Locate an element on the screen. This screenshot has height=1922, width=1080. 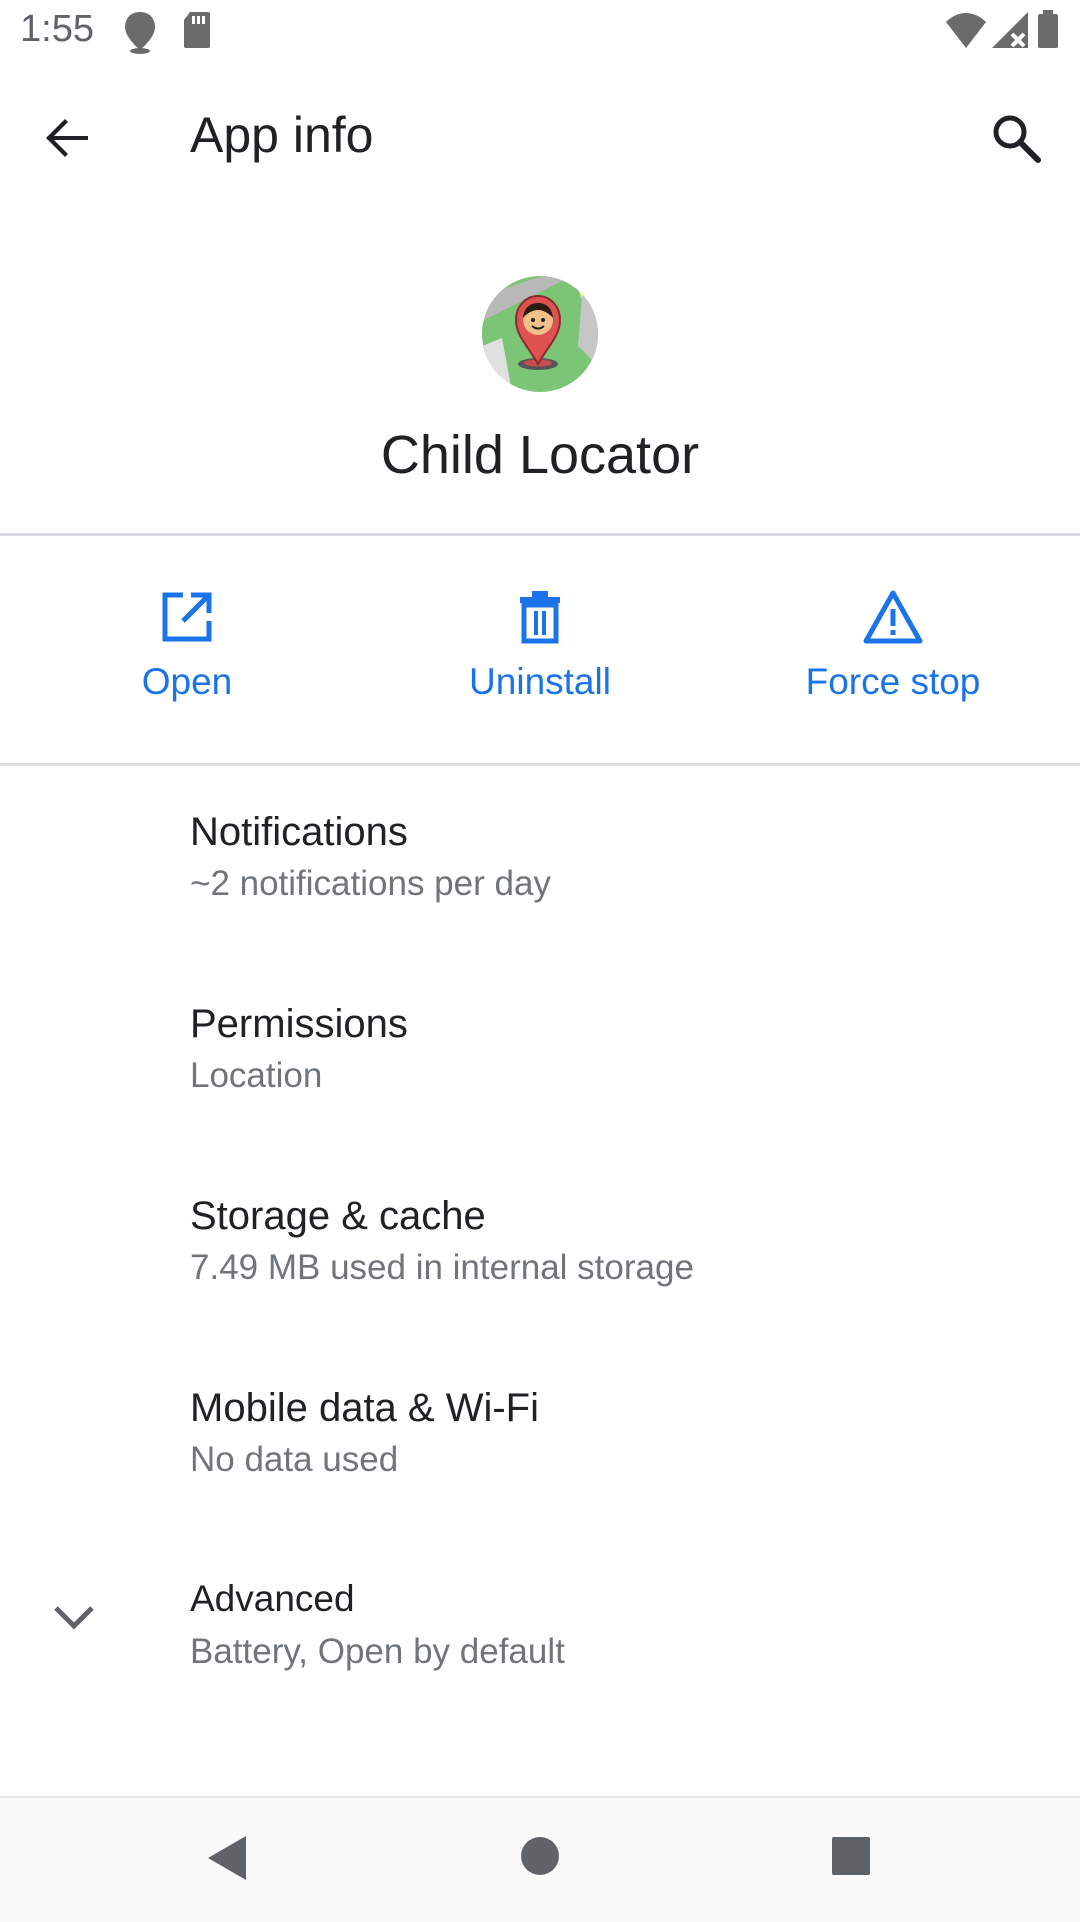
notifications-item: Notifications ~2 notifications per day is located at coordinates (540, 865).